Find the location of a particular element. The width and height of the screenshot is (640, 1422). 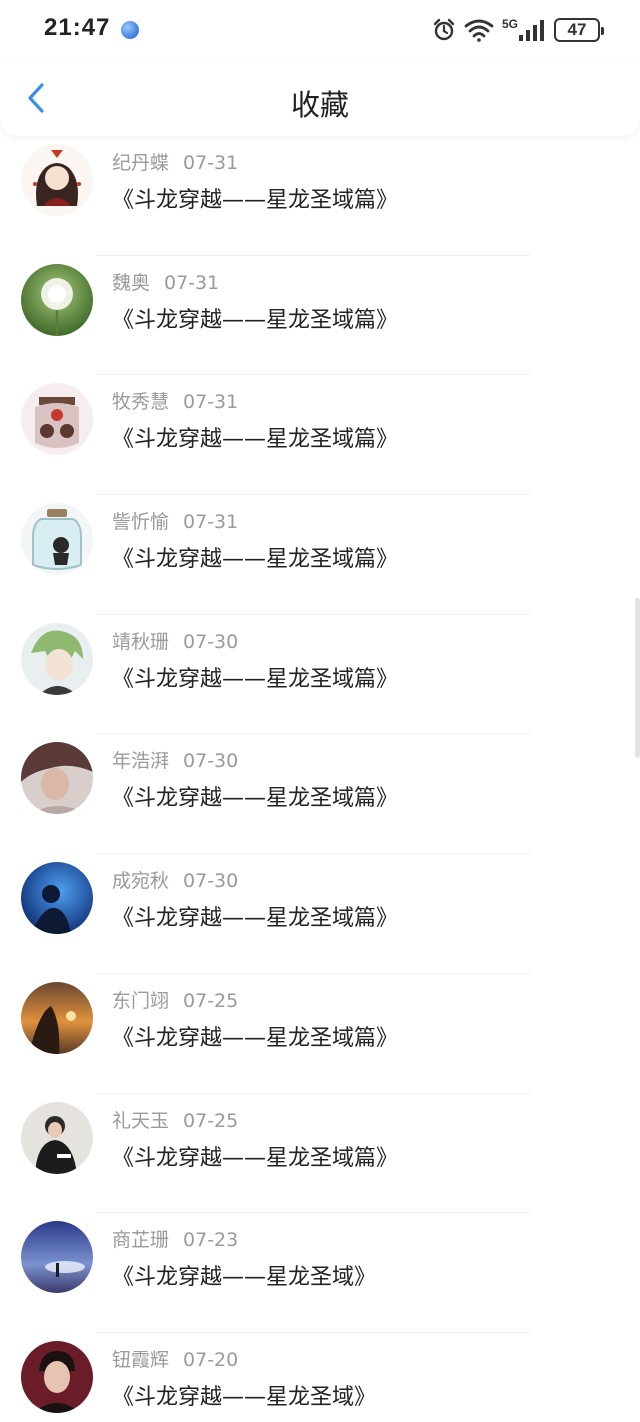

battery-level: 47 is located at coordinates (577, 29).